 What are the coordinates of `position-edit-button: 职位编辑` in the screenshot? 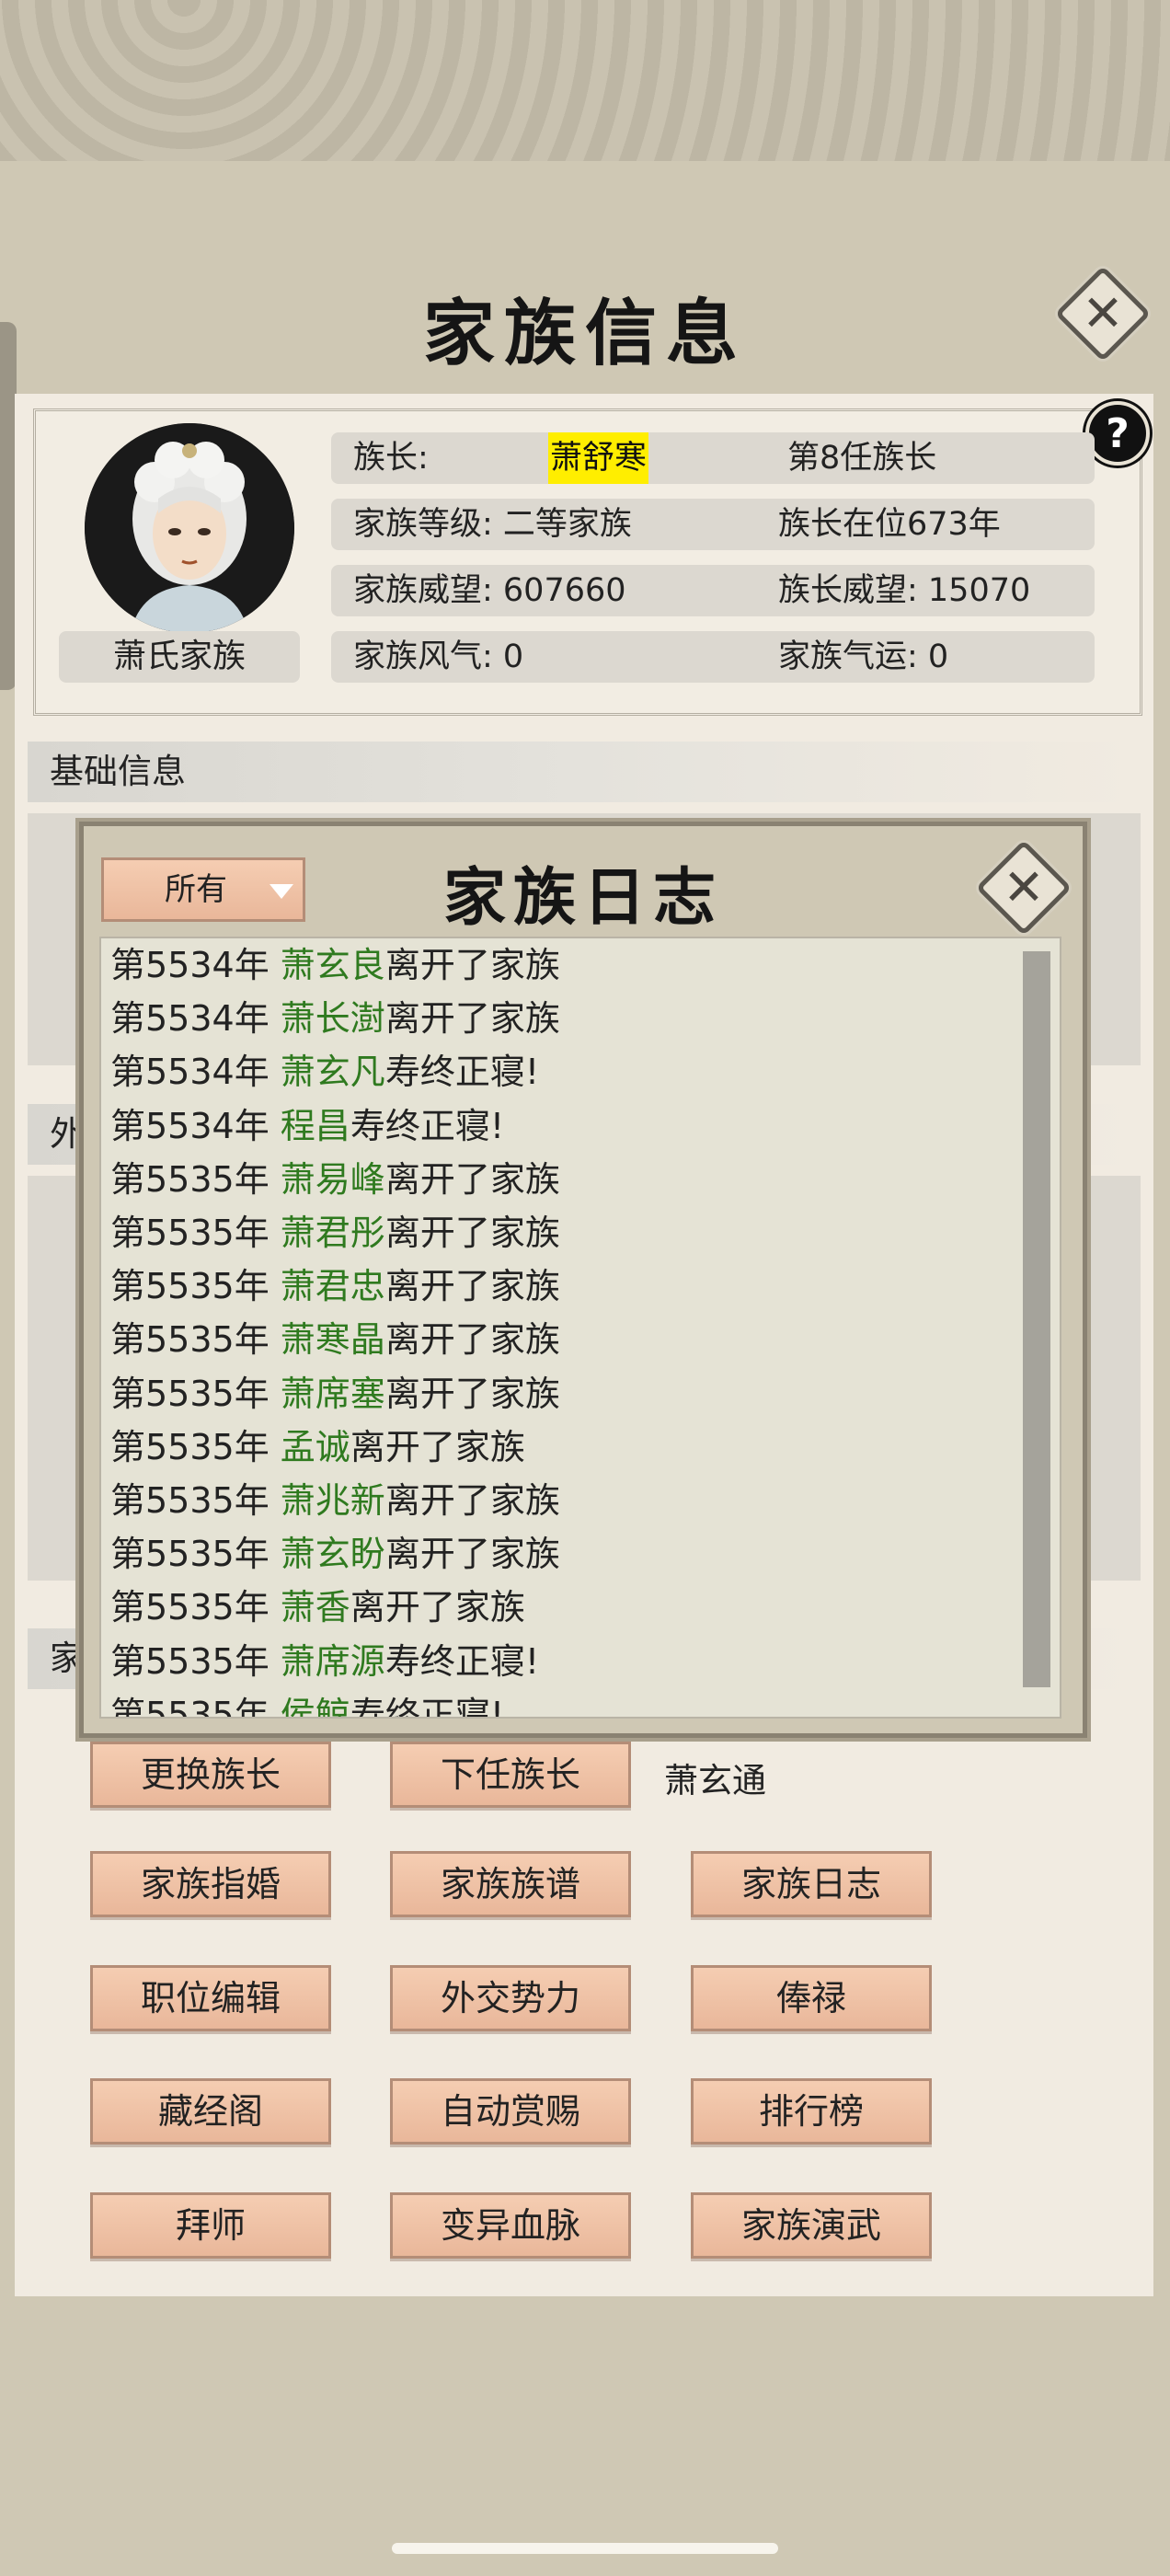 It's located at (210, 1998).